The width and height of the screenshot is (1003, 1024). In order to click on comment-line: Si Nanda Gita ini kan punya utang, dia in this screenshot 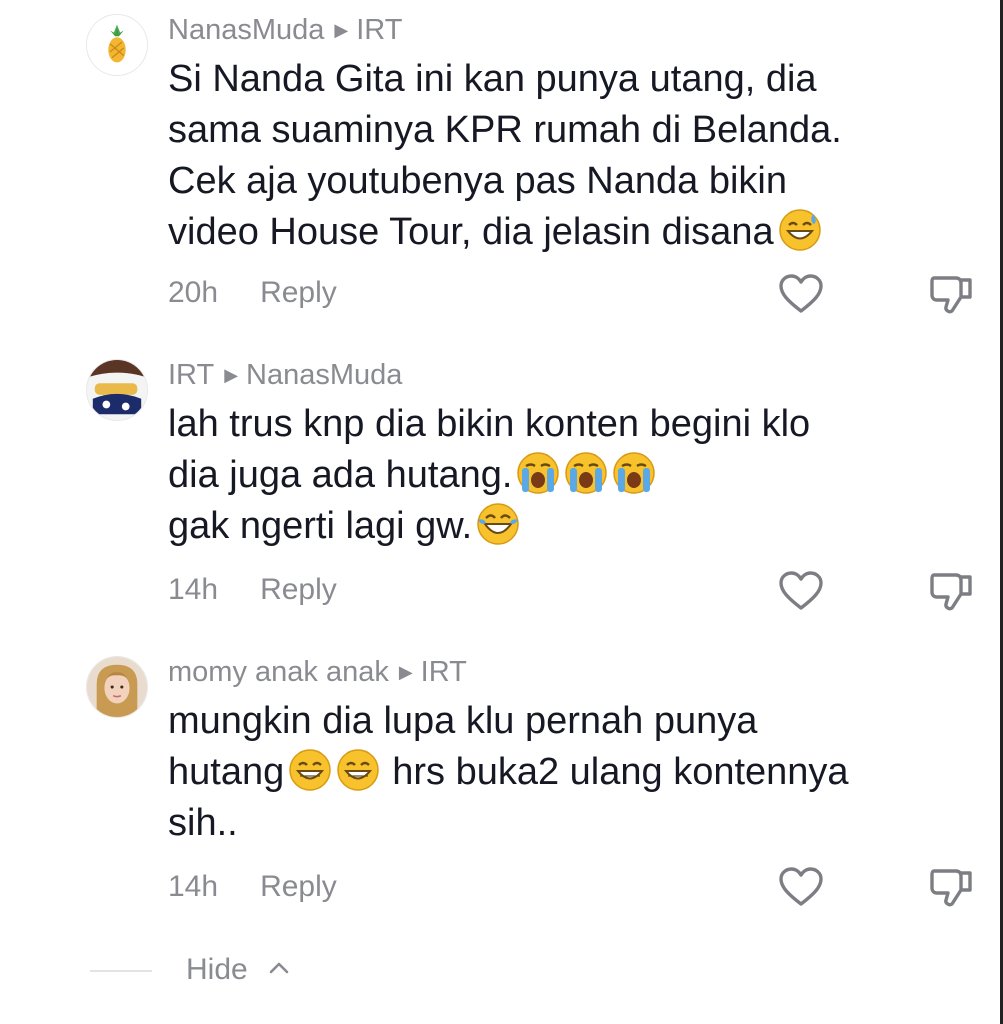, I will do `click(492, 79)`.